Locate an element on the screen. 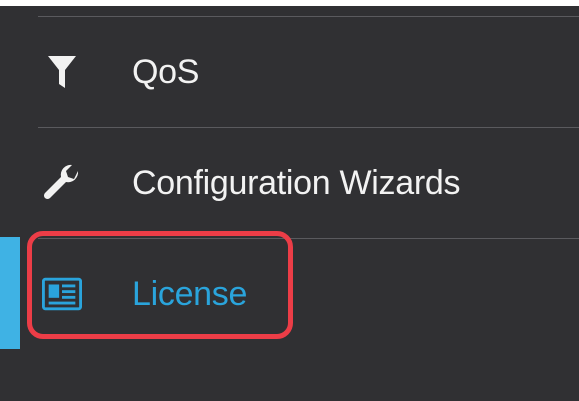  license-icon is located at coordinates (62, 294).